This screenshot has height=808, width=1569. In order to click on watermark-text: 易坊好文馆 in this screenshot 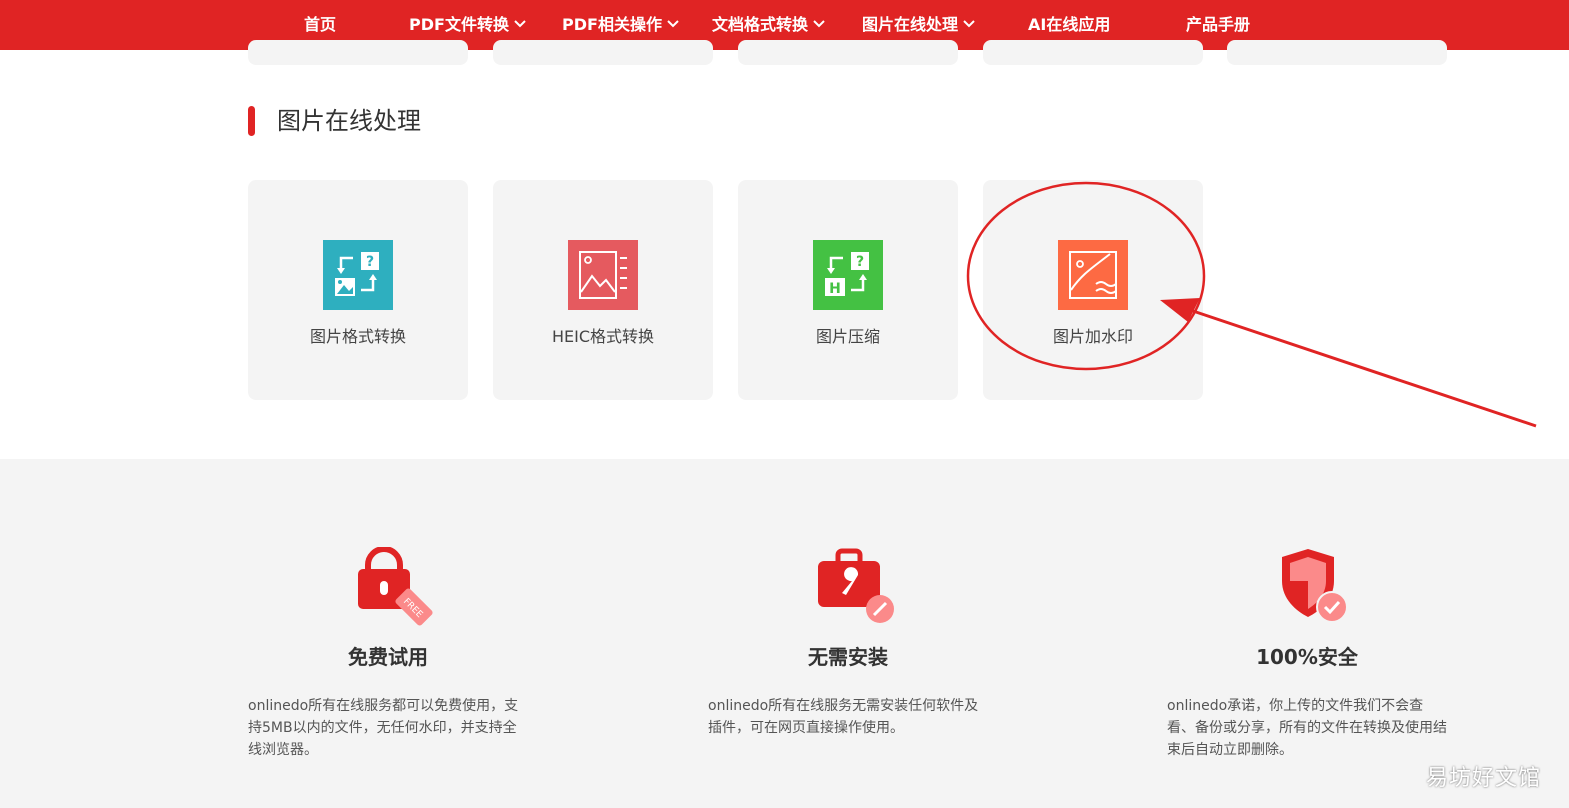, I will do `click(1483, 778)`.